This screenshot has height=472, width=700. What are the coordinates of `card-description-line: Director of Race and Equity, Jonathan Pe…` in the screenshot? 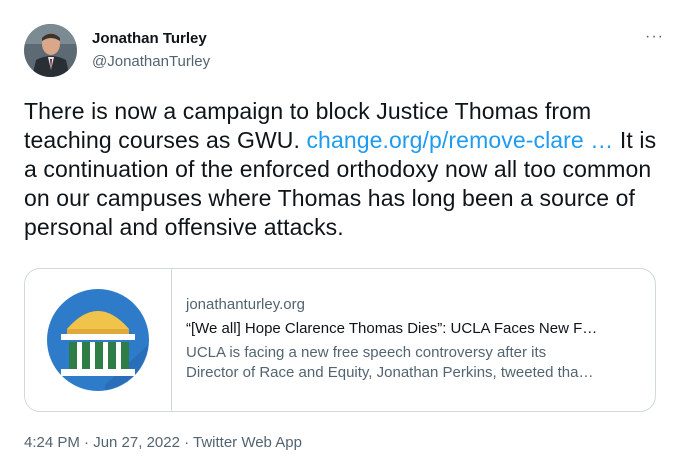 It's located at (390, 372).